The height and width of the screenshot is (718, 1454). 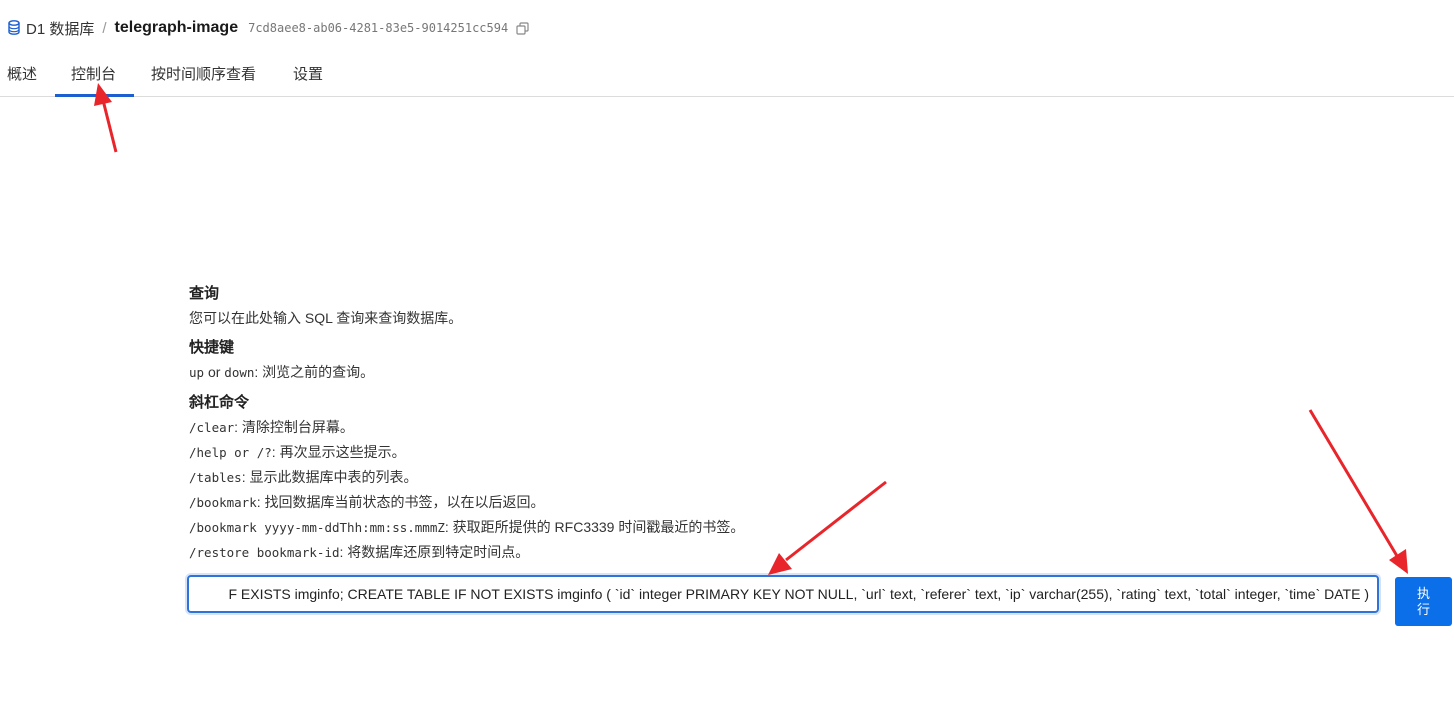 I want to click on command-name: /bookmark, so click(x=223, y=502).